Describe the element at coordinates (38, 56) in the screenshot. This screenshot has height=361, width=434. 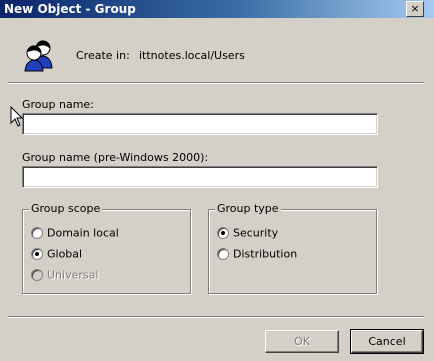
I see `group-users-icon` at that location.